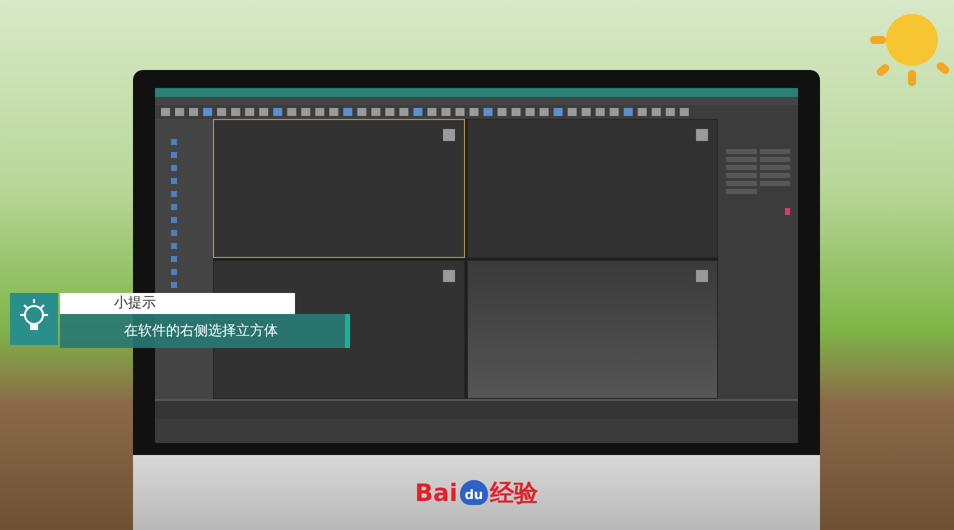 The height and width of the screenshot is (530, 954). I want to click on logo-text: 经验, so click(514, 493).